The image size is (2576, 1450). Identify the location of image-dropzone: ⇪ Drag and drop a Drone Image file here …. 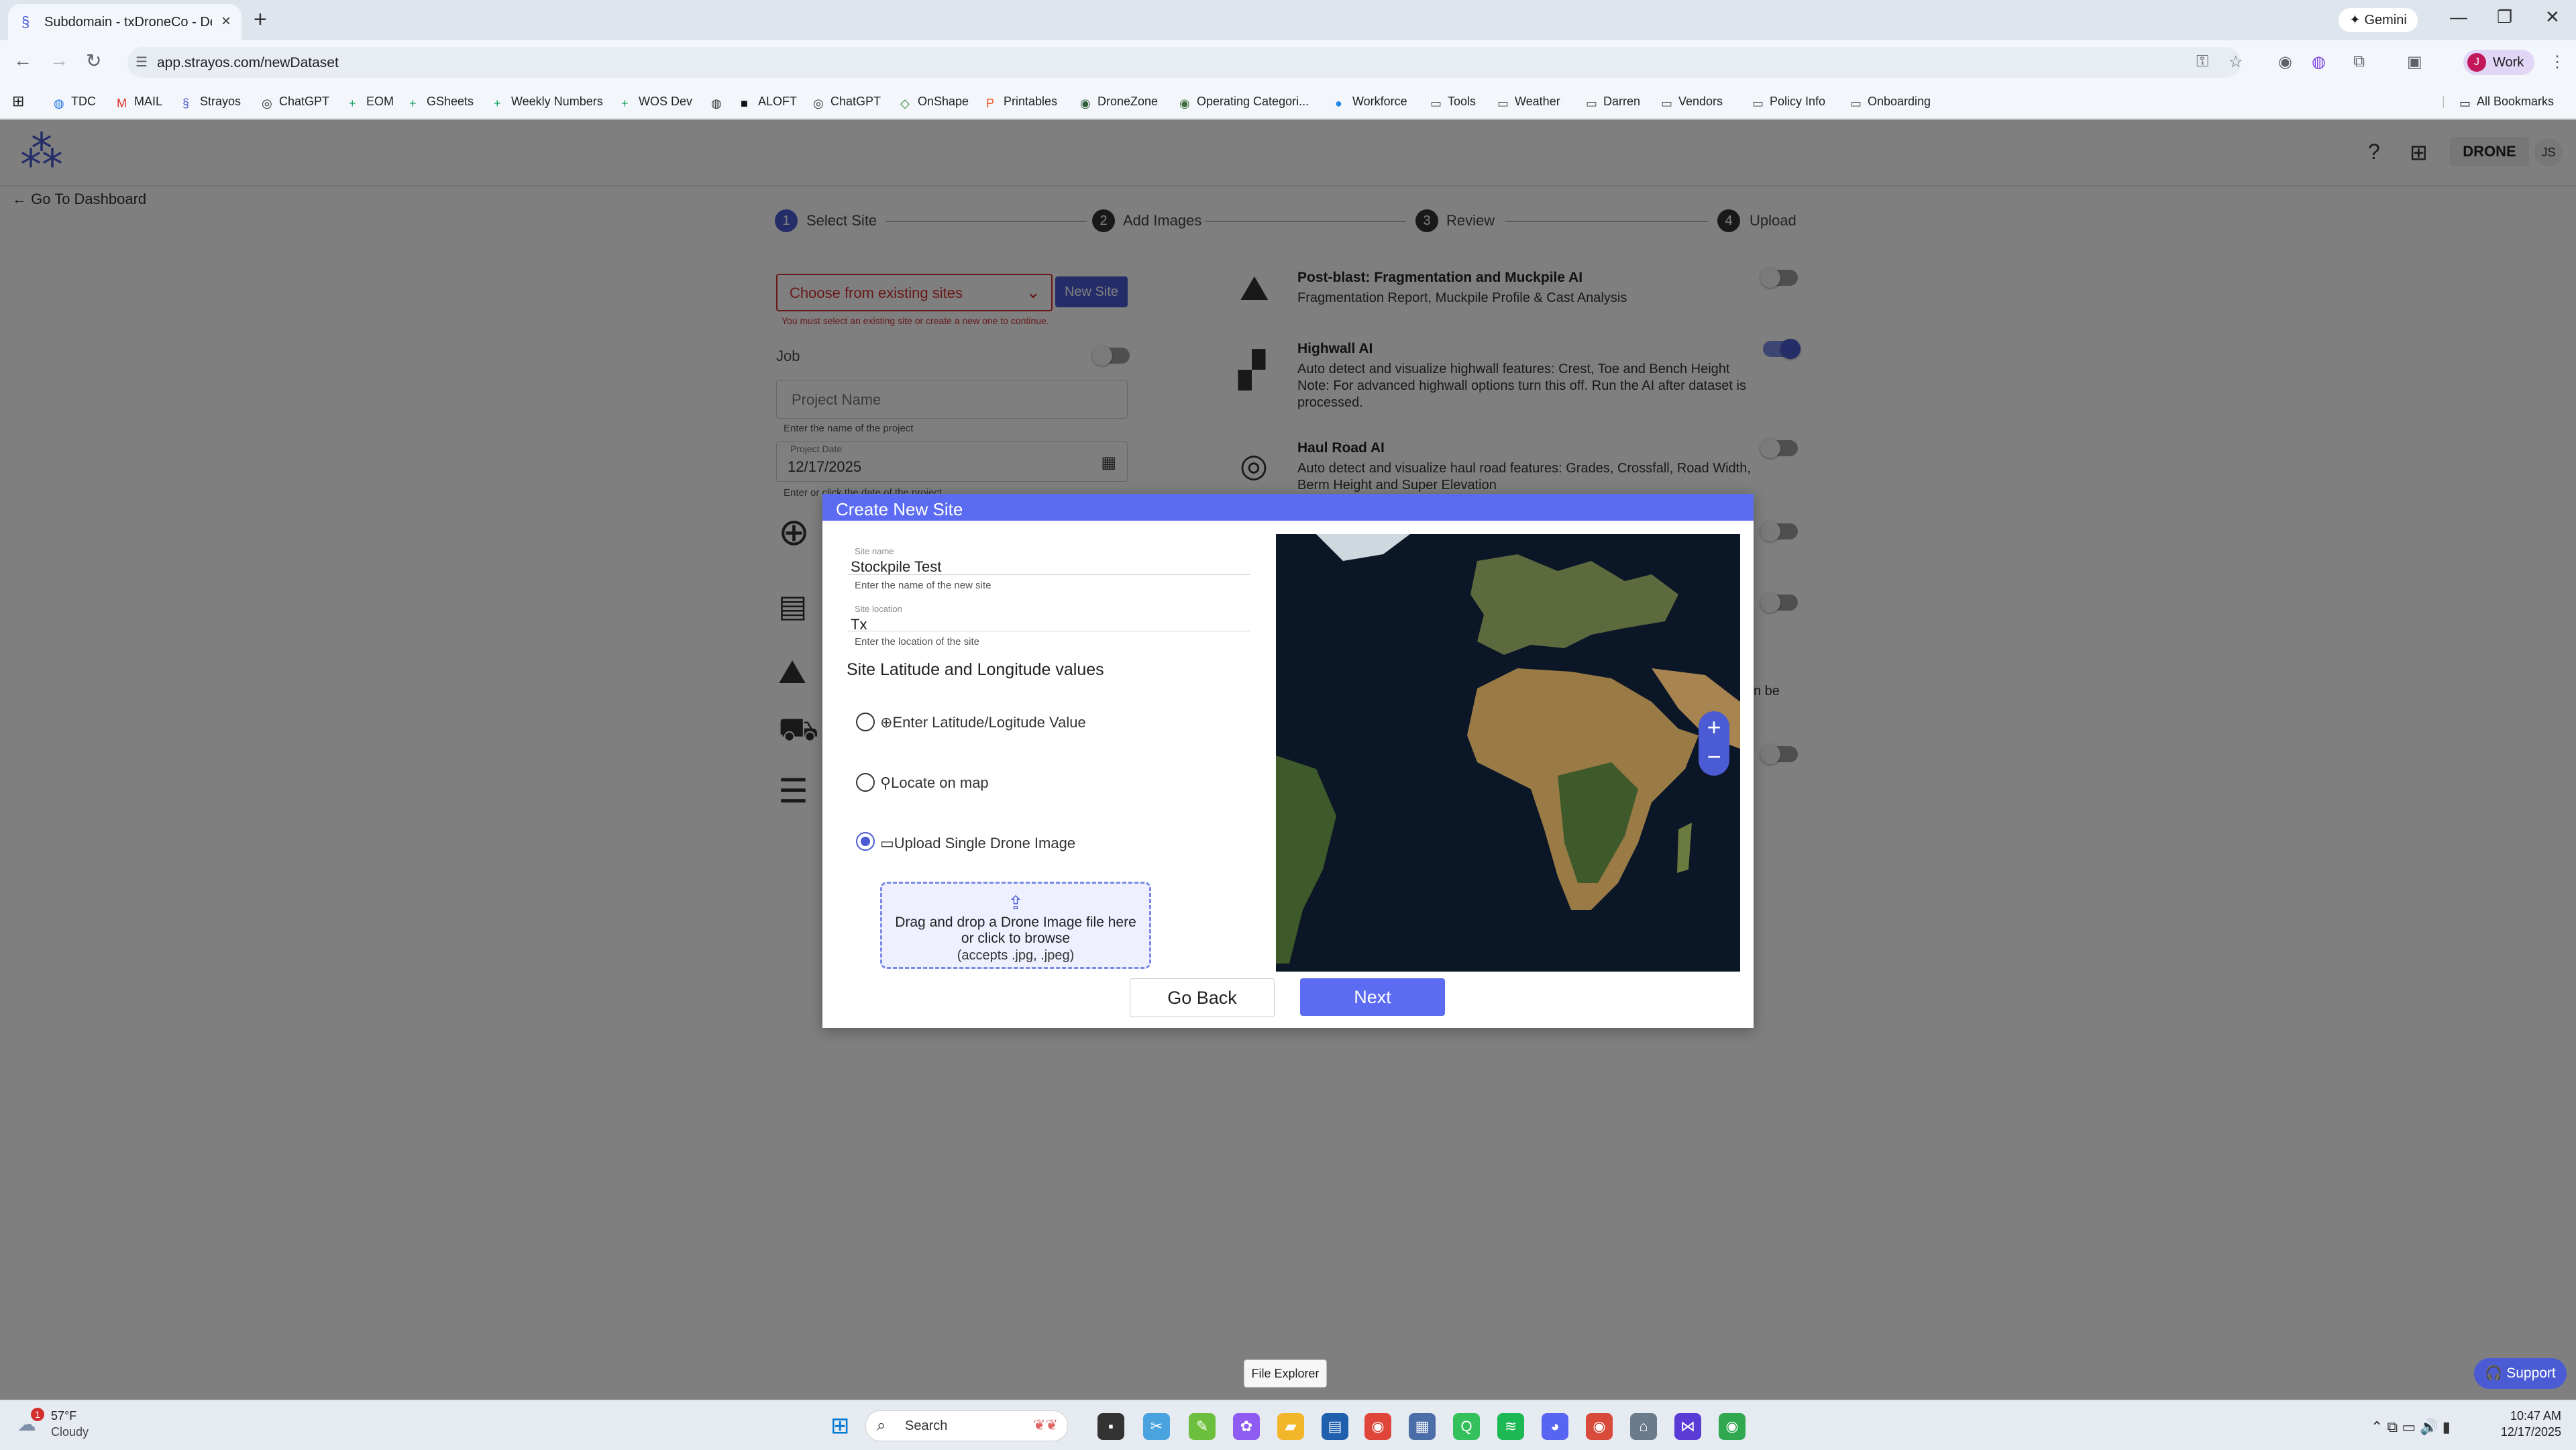
(1015, 925).